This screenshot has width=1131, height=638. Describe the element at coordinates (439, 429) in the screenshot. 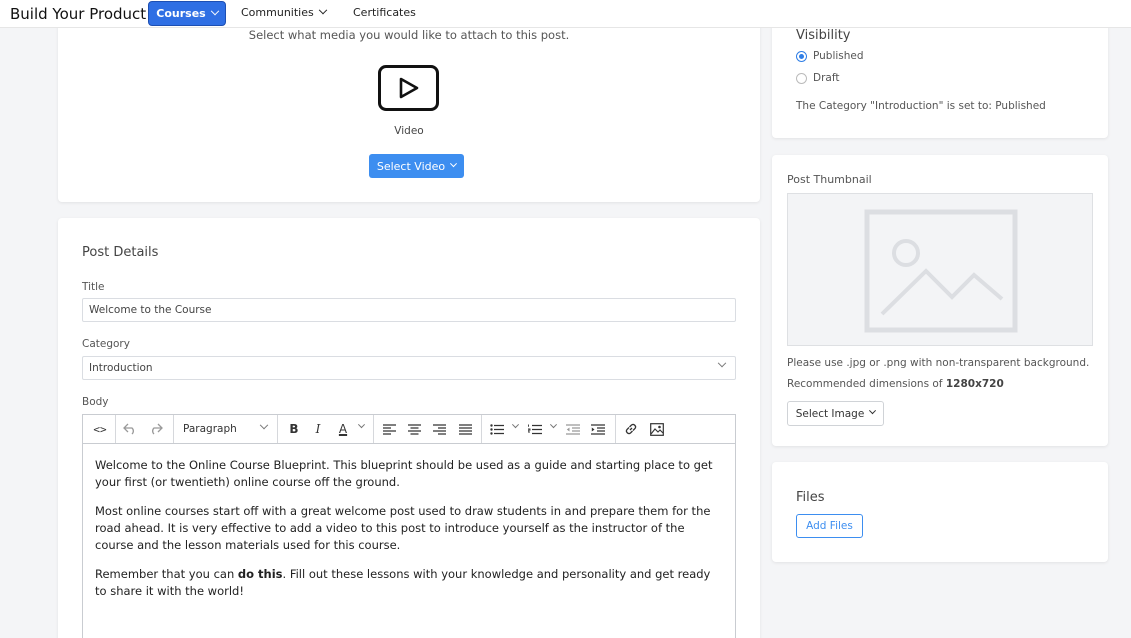

I see `align-right-icon` at that location.